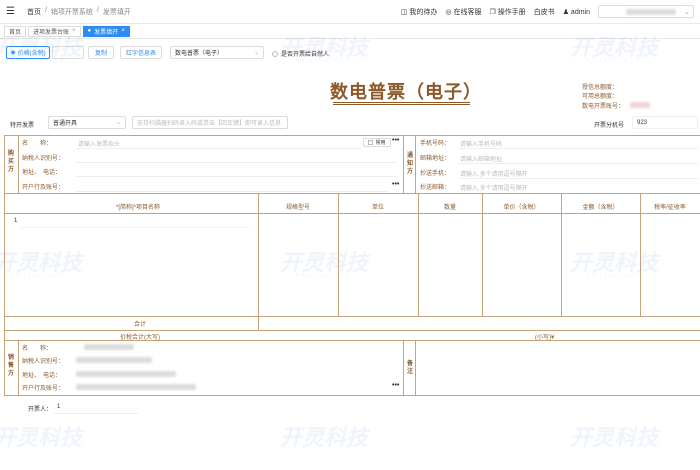 This screenshot has height=470, width=700. What do you see at coordinates (494, 173) in the screenshot?
I see `cc-phone-input: 请输入,多个请用逗号隔开` at bounding box center [494, 173].